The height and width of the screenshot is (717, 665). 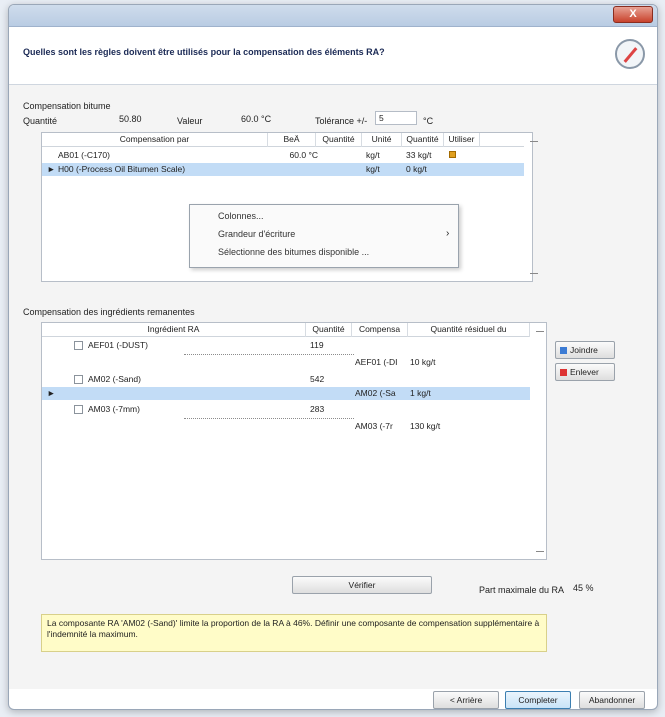 What do you see at coordinates (256, 119) in the screenshot?
I see `valeur-value: 60.0 °C` at bounding box center [256, 119].